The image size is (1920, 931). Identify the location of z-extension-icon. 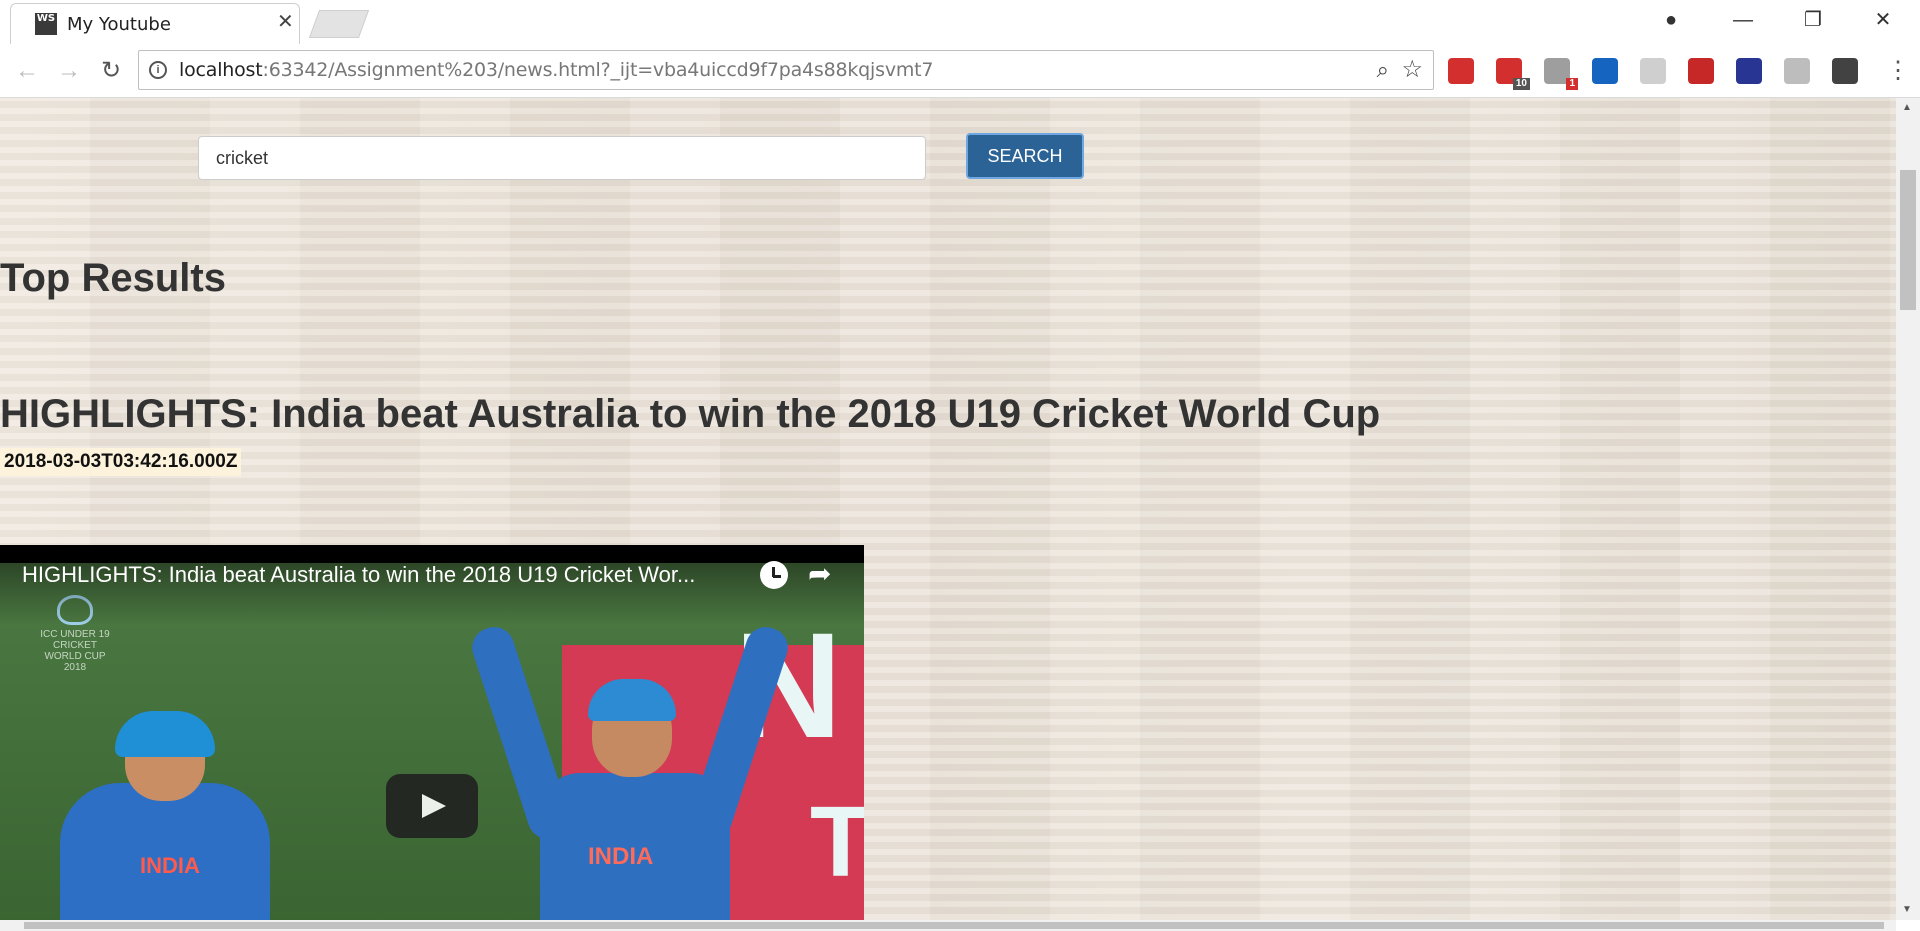
(1605, 71).